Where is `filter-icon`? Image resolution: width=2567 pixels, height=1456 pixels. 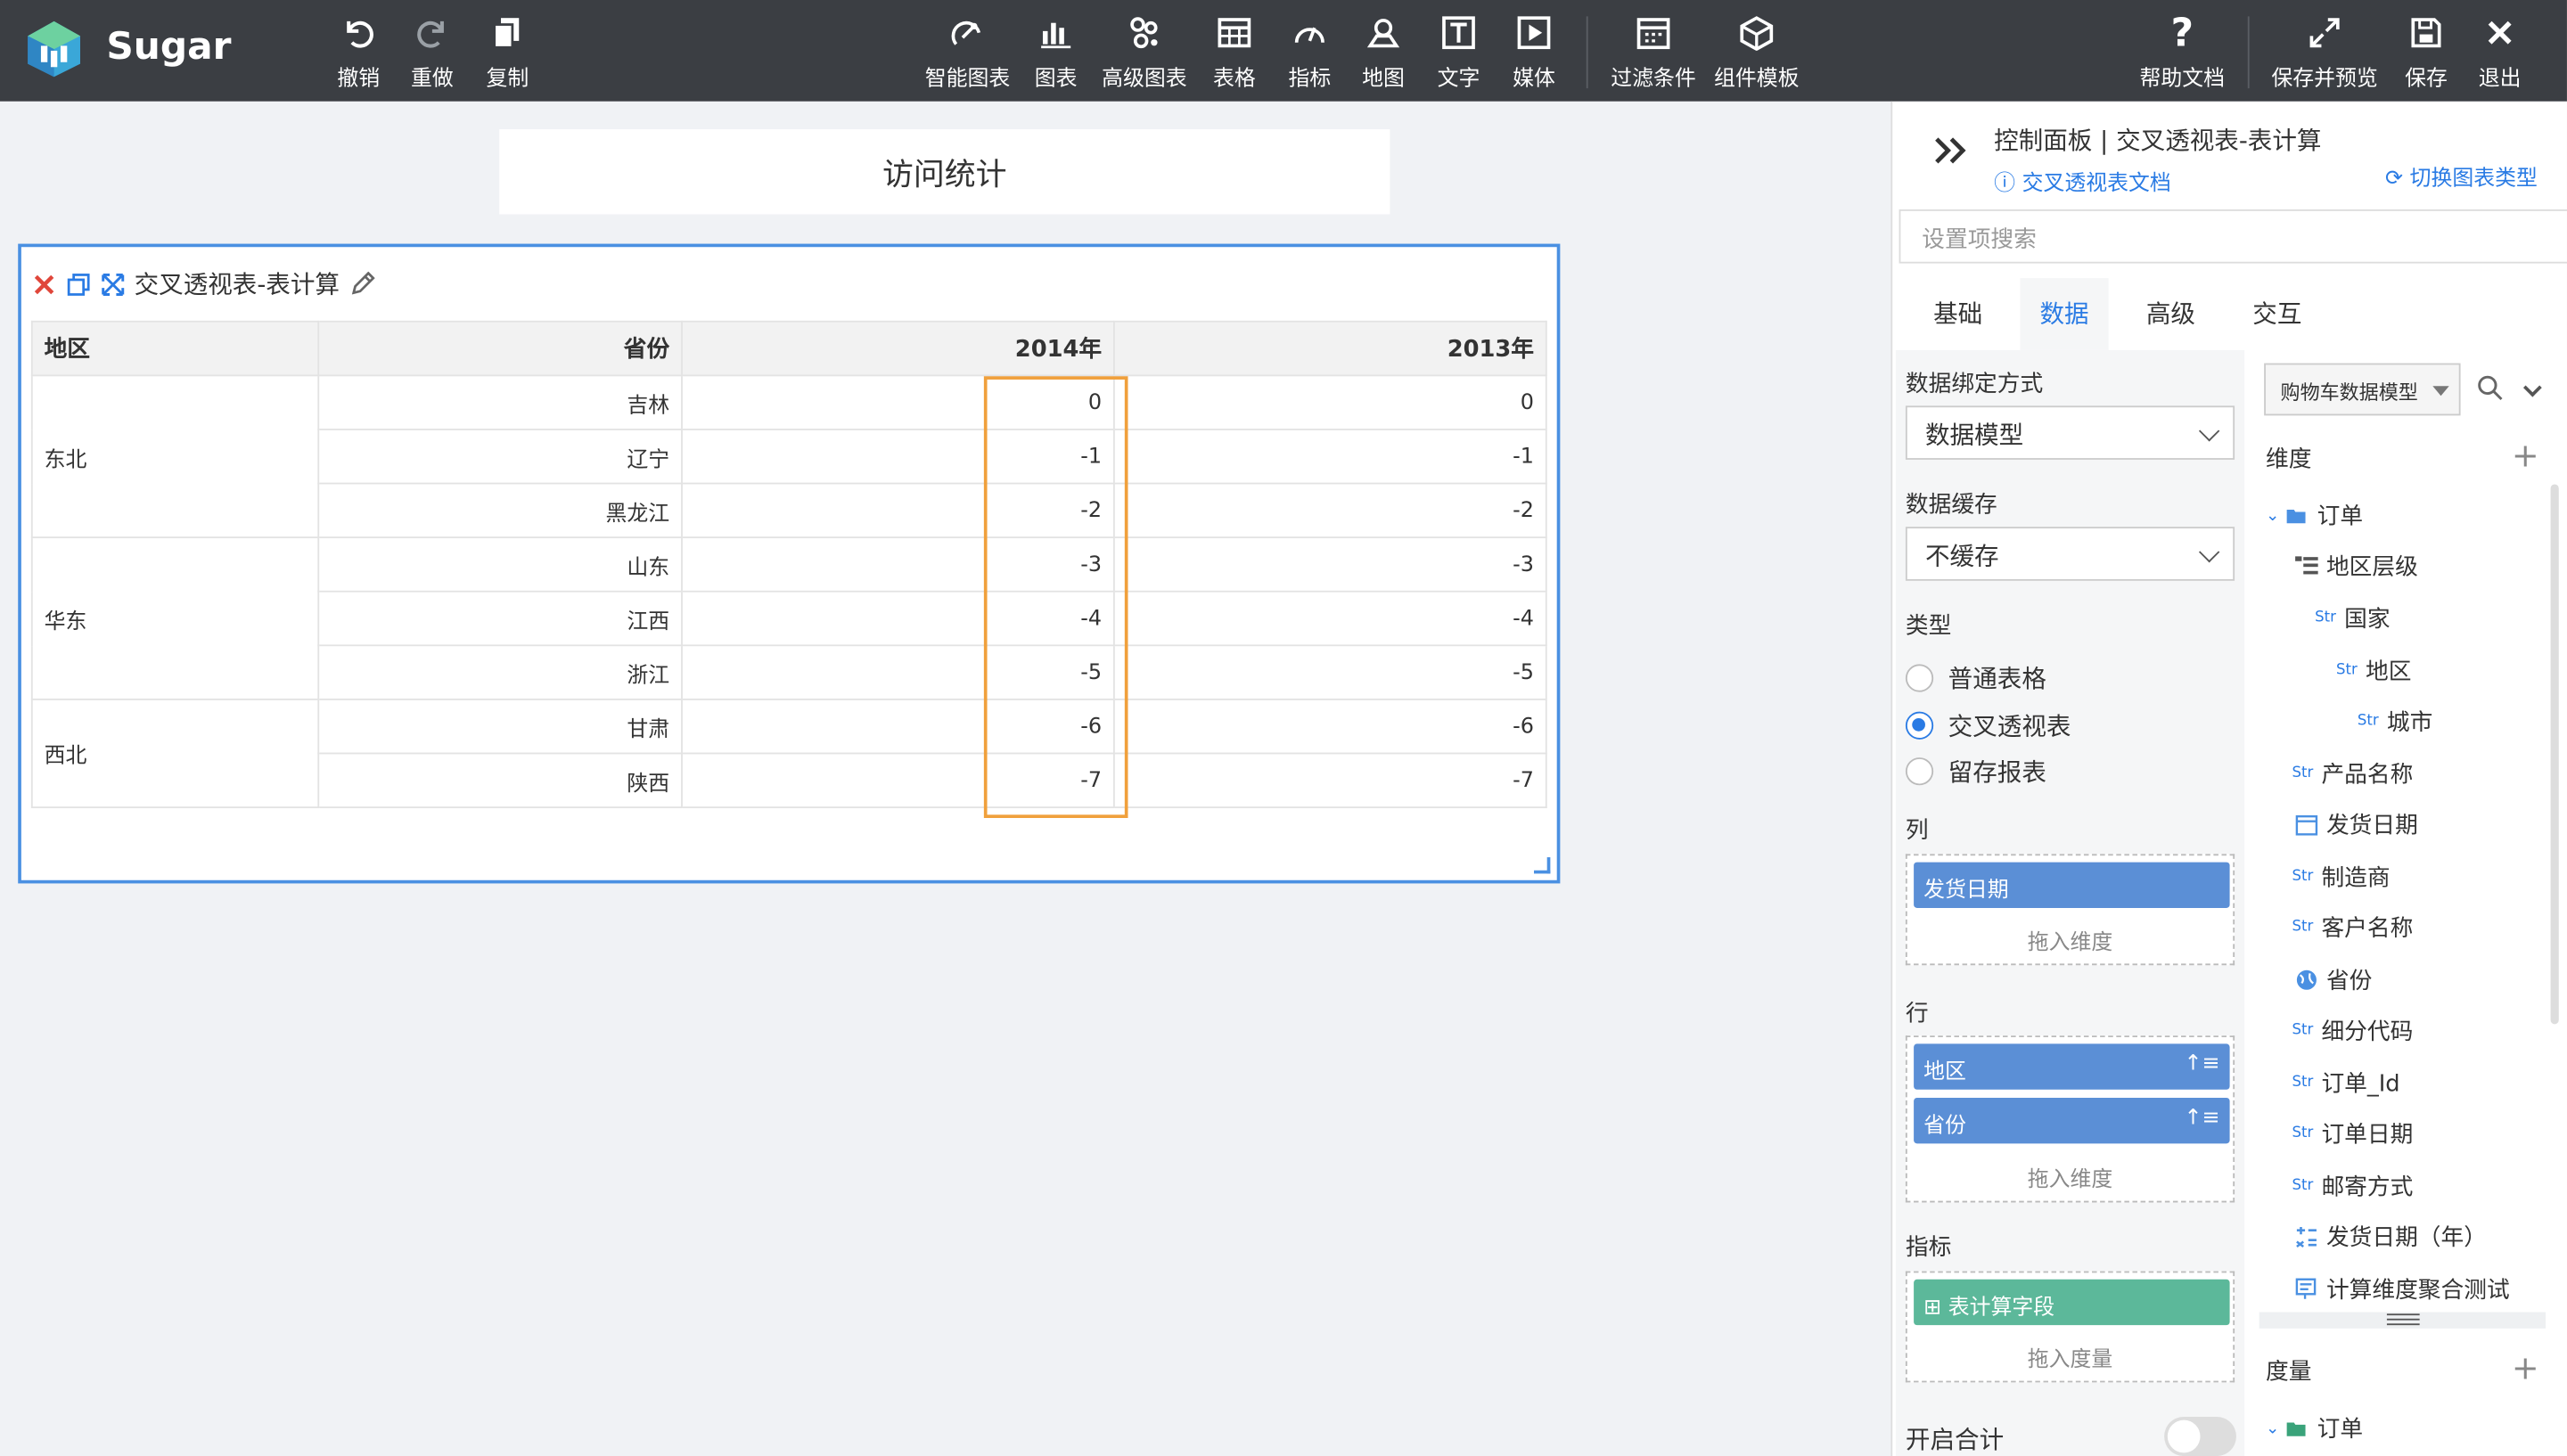
filter-icon is located at coordinates (1653, 33).